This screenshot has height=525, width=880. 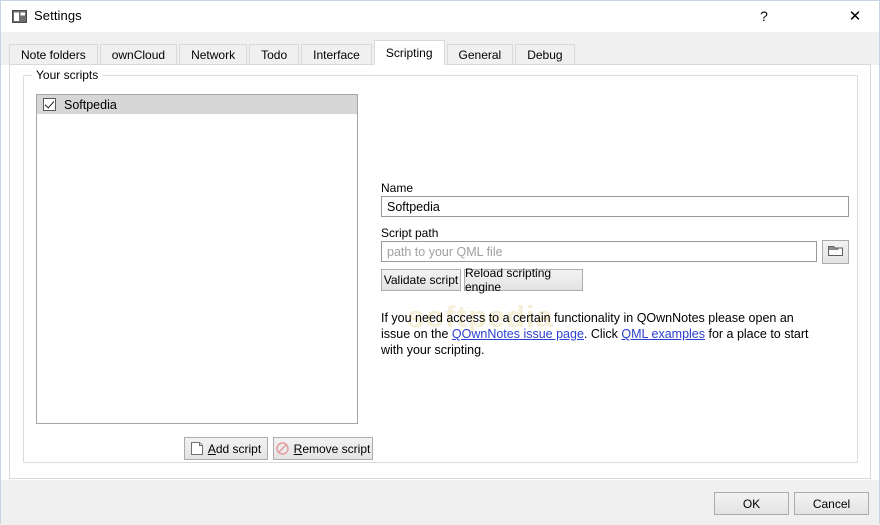 I want to click on script-path-input, so click(x=599, y=251).